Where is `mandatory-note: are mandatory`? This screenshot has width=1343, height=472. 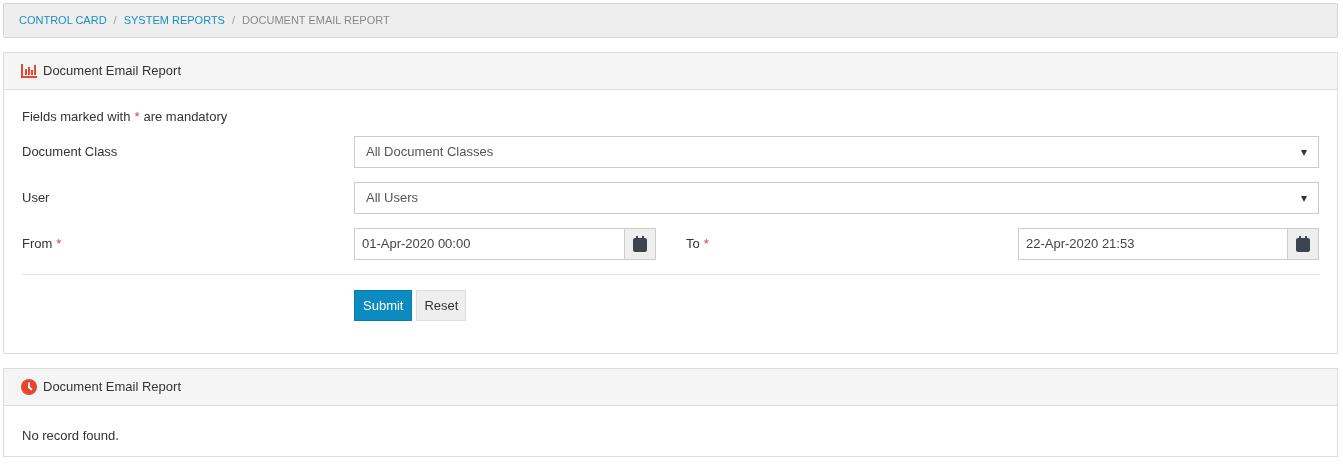
mandatory-note: are mandatory is located at coordinates (185, 116).